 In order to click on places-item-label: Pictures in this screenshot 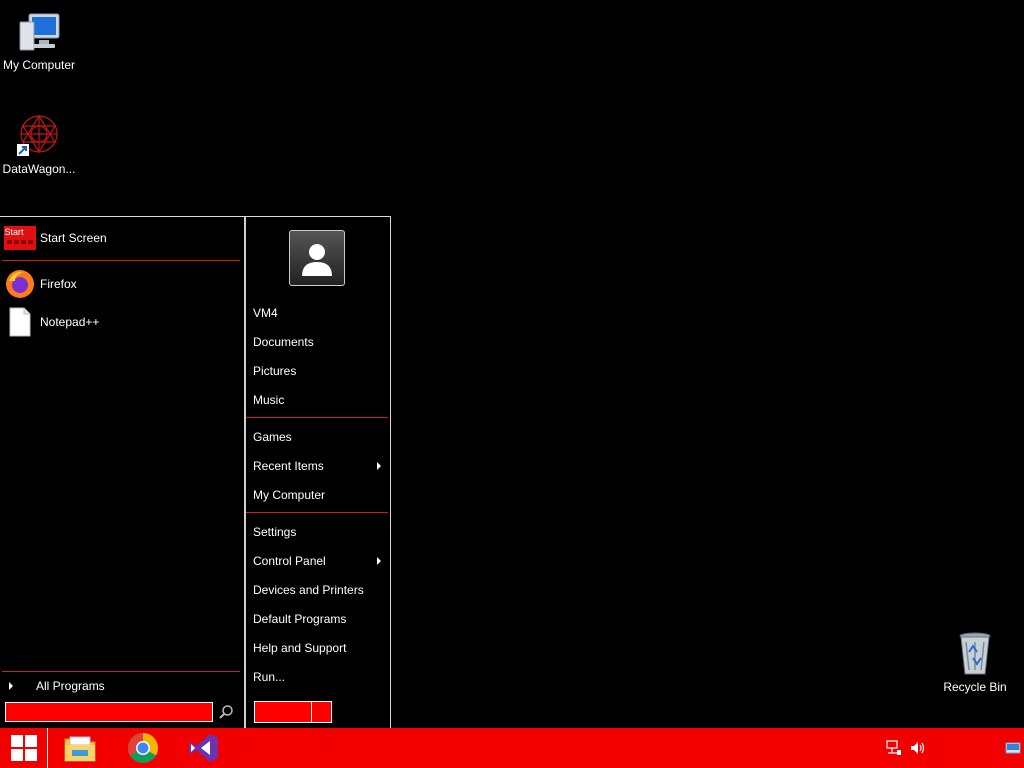, I will do `click(275, 371)`.